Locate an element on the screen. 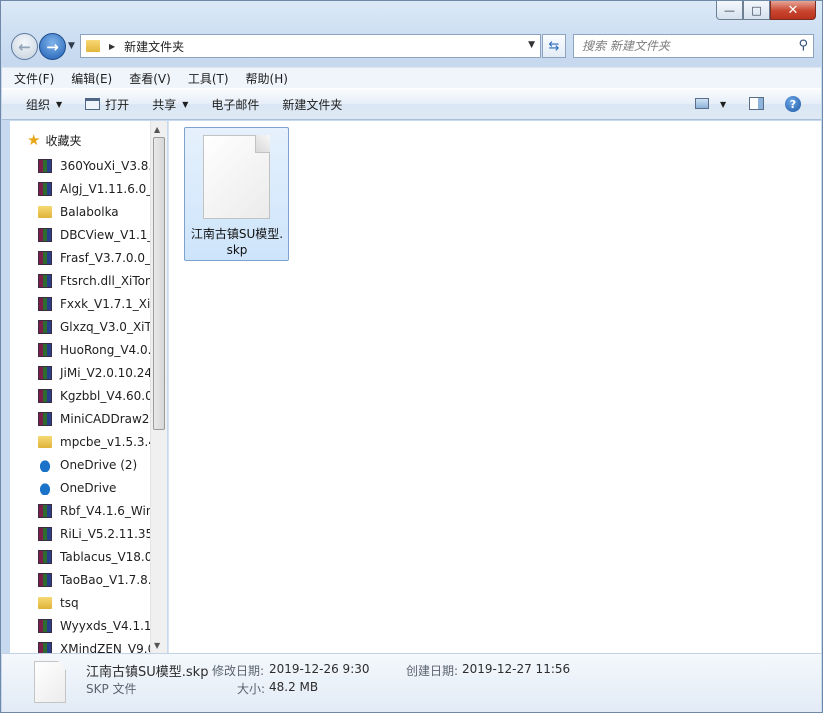 This screenshot has width=823, height=713. favorites-item-label: RiLi_V5.2.11.354 is located at coordinates (105, 533).